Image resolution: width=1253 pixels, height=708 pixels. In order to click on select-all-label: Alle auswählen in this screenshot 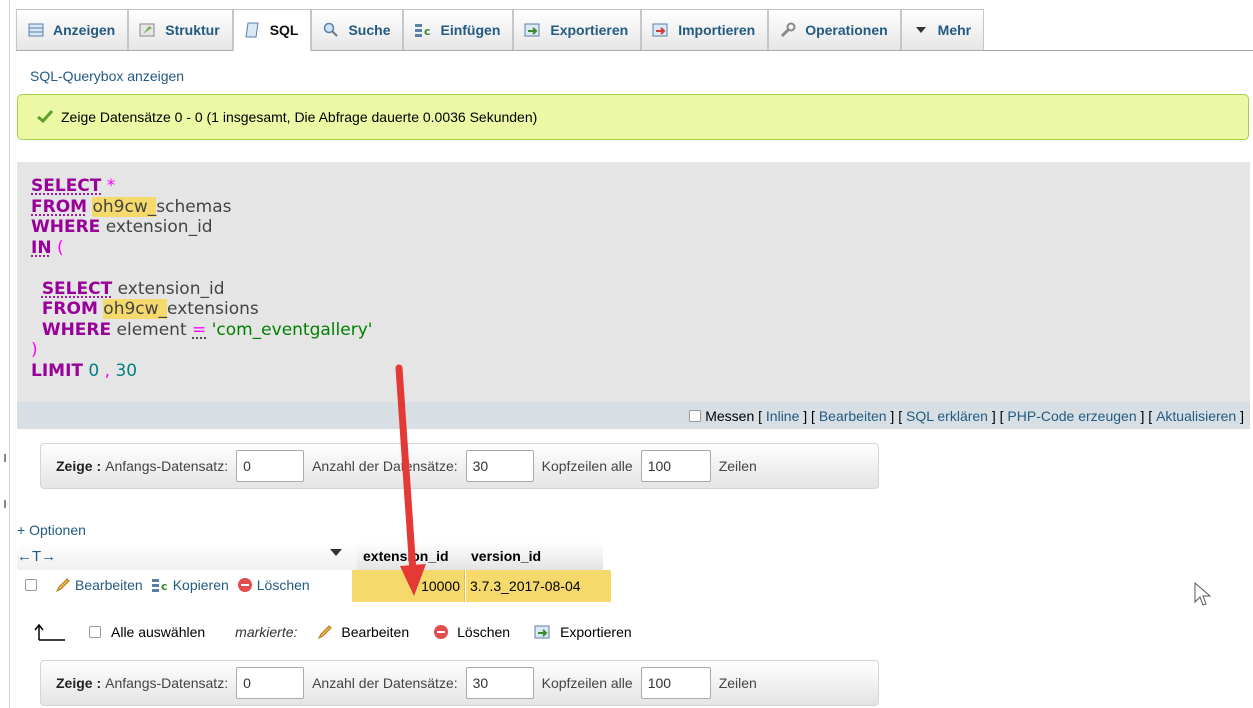, I will do `click(158, 632)`.